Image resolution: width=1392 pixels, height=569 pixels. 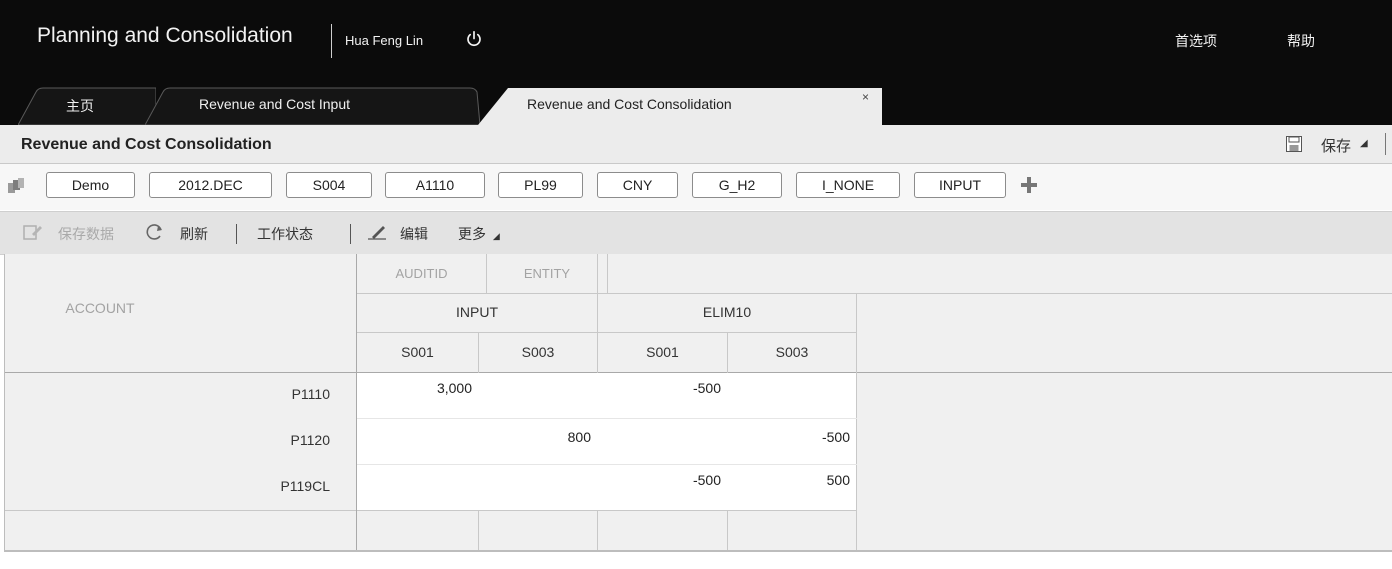 I want to click on cube-stack-icon, so click(x=17, y=186).